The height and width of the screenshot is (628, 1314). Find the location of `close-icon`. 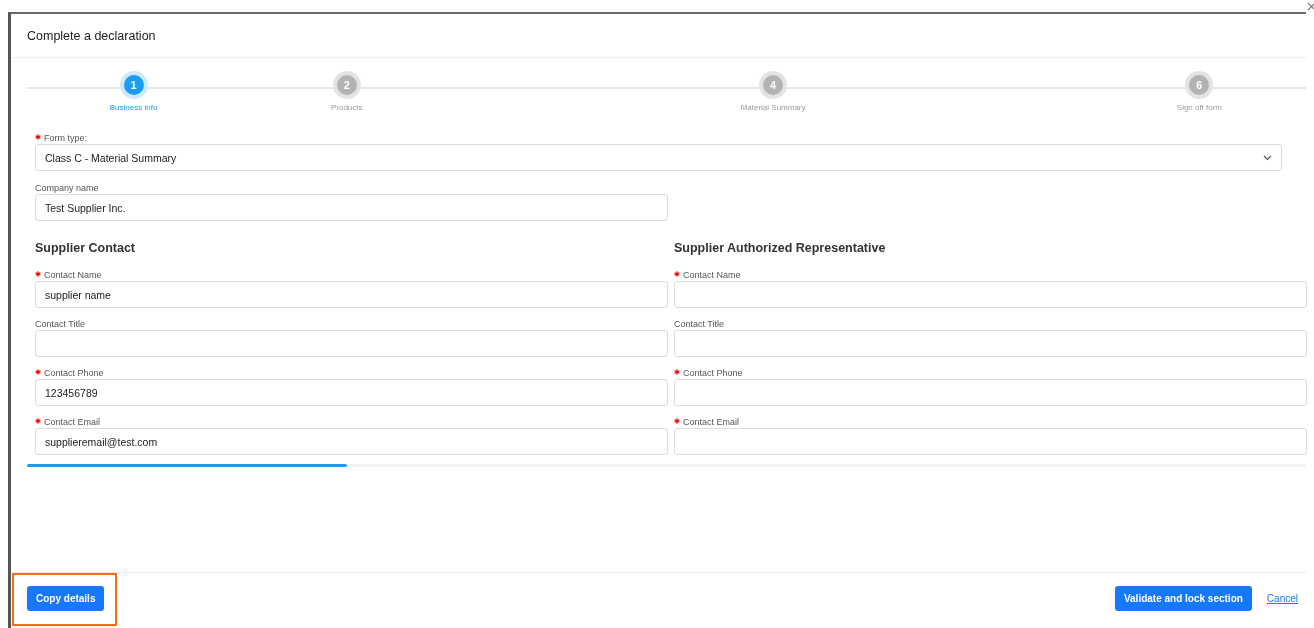

close-icon is located at coordinates (1310, 6).